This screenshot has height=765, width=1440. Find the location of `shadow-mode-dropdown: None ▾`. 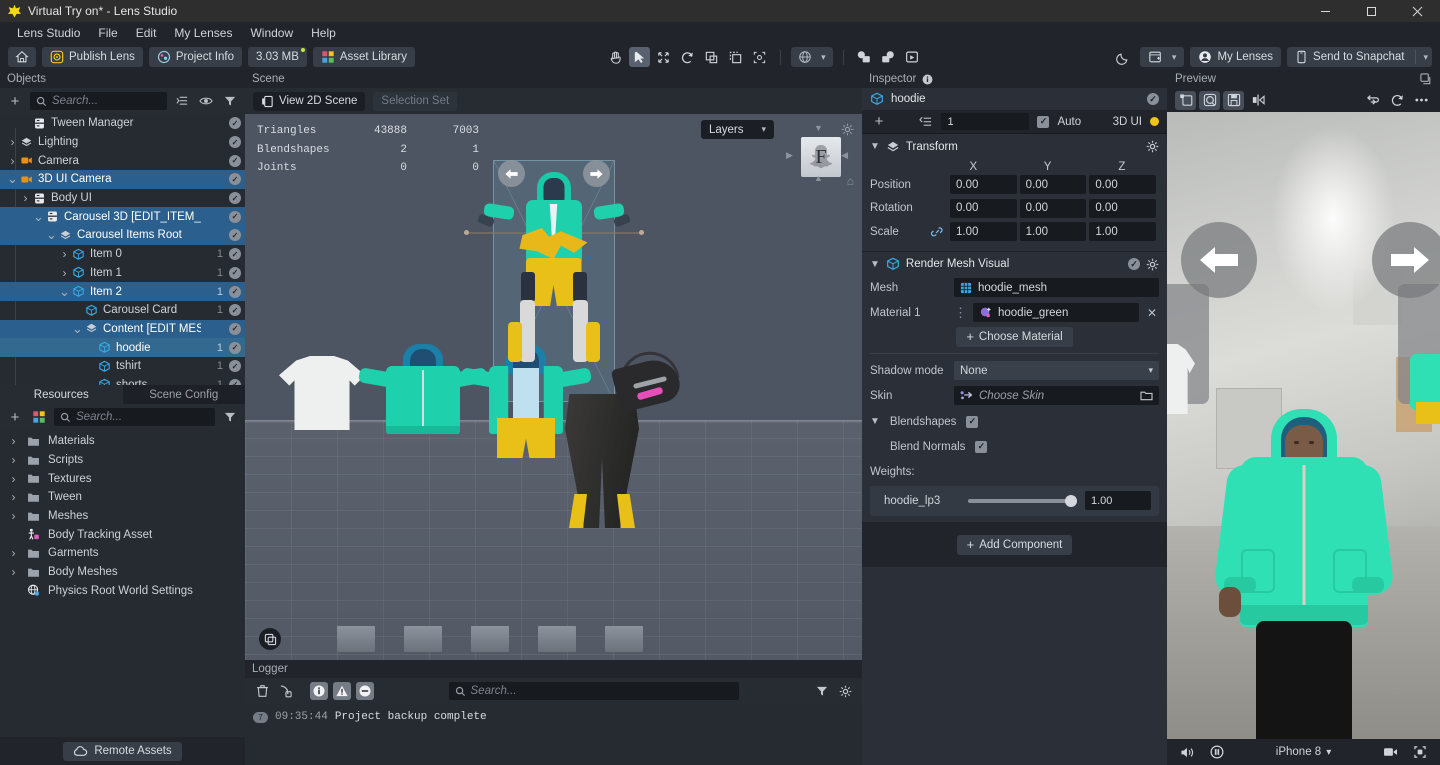

shadow-mode-dropdown: None ▾ is located at coordinates (1056, 370).